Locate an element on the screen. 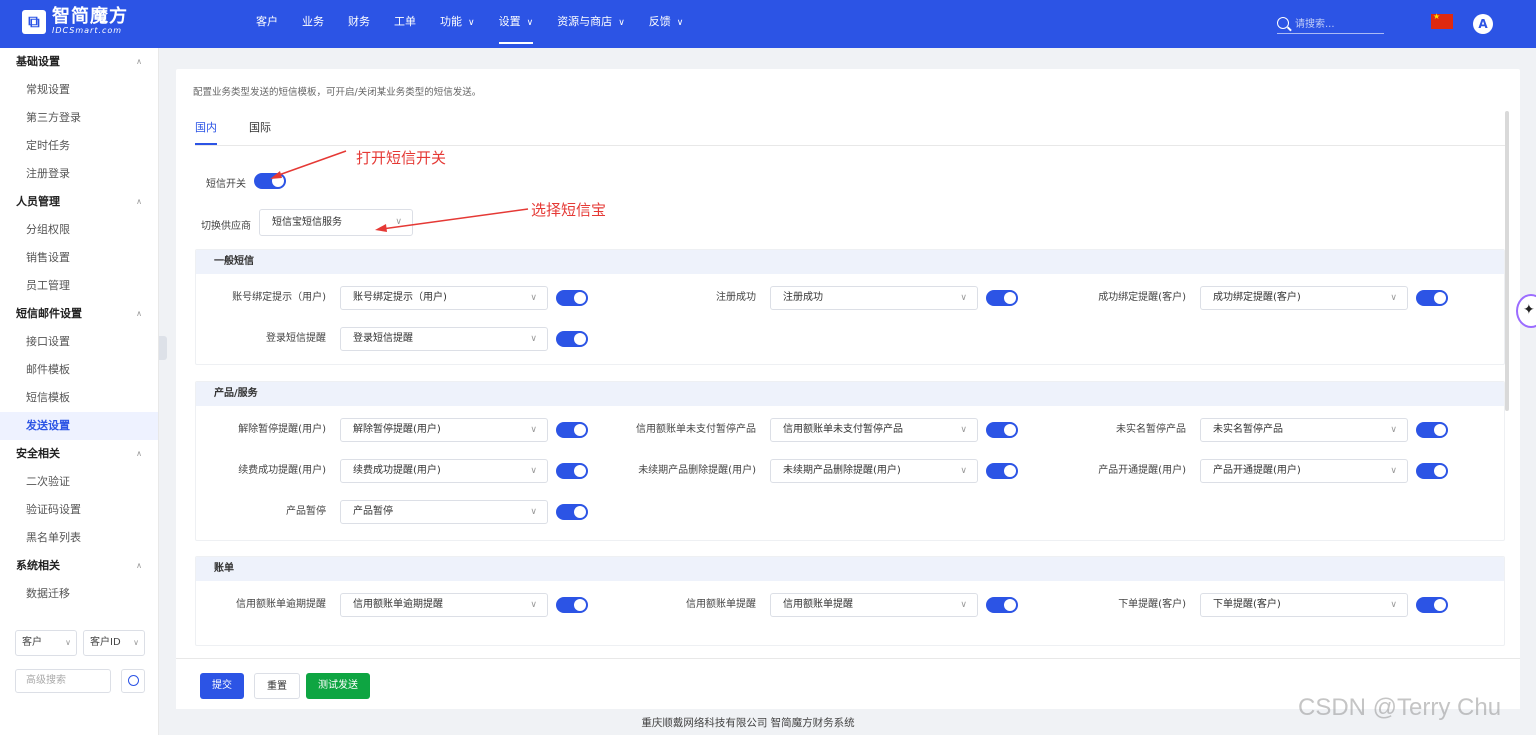 Image resolution: width=1536 pixels, height=735 pixels. search-icon is located at coordinates (1283, 22).